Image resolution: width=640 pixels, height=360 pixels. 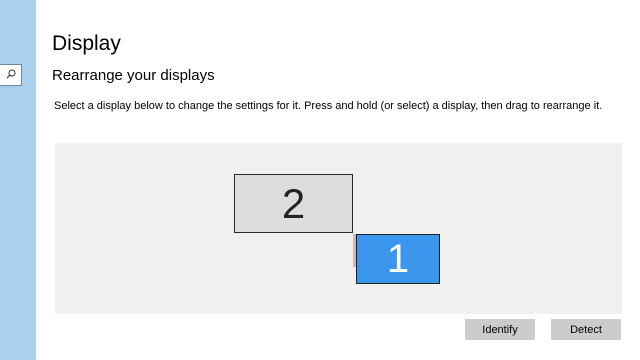 I want to click on sidebar-search-button, so click(x=11, y=75).